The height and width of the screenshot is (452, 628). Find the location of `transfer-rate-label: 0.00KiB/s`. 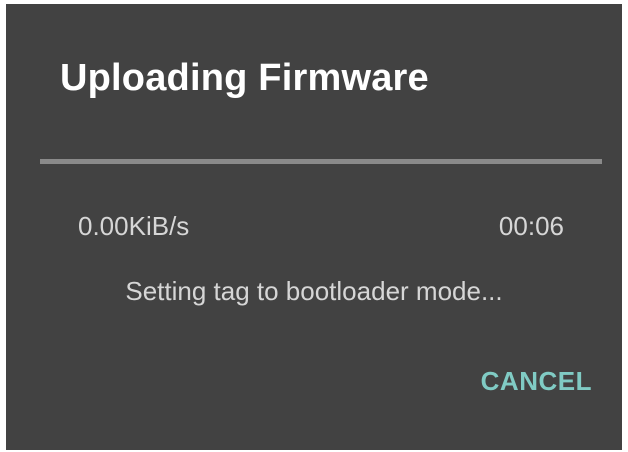

transfer-rate-label: 0.00KiB/s is located at coordinates (134, 226).